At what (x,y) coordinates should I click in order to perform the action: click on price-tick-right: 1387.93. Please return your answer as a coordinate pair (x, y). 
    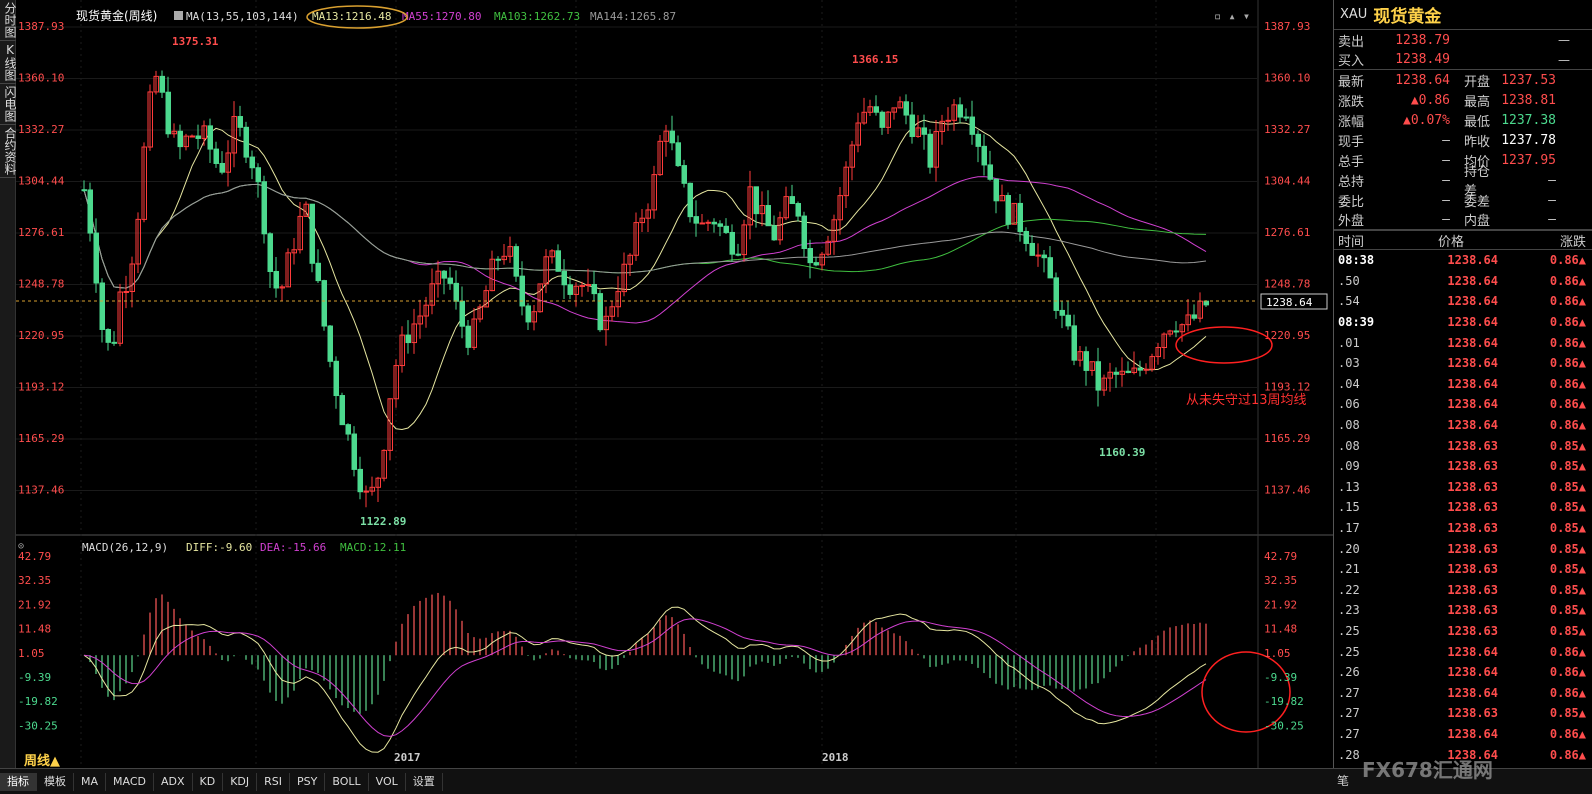
    Looking at the image, I should click on (1287, 26).